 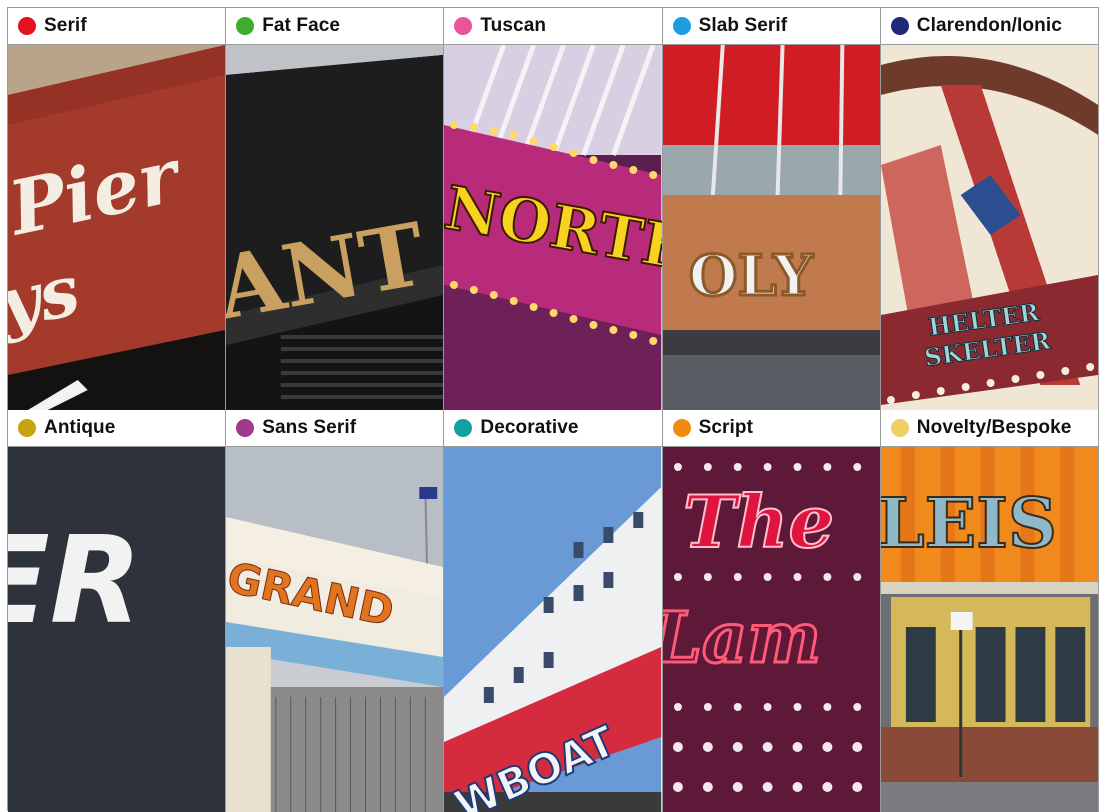 What do you see at coordinates (117, 227) in the screenshot?
I see `photo-serif: Pier ys` at bounding box center [117, 227].